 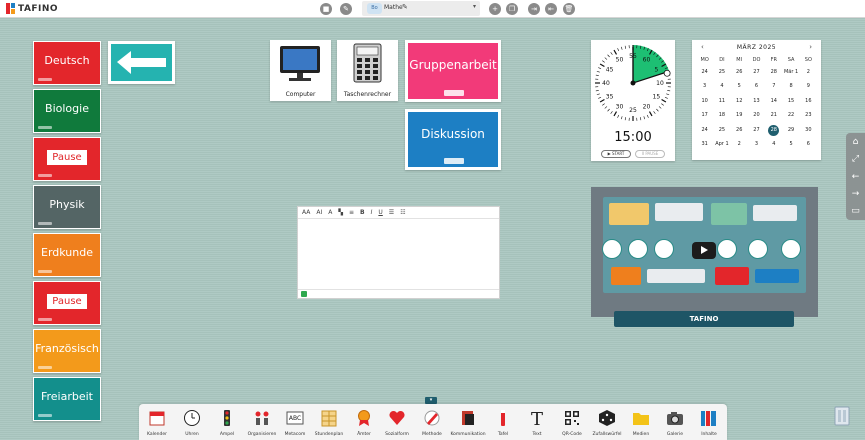 What do you see at coordinates (790, 72) in the screenshot?
I see `calendar-day: Mär 1` at bounding box center [790, 72].